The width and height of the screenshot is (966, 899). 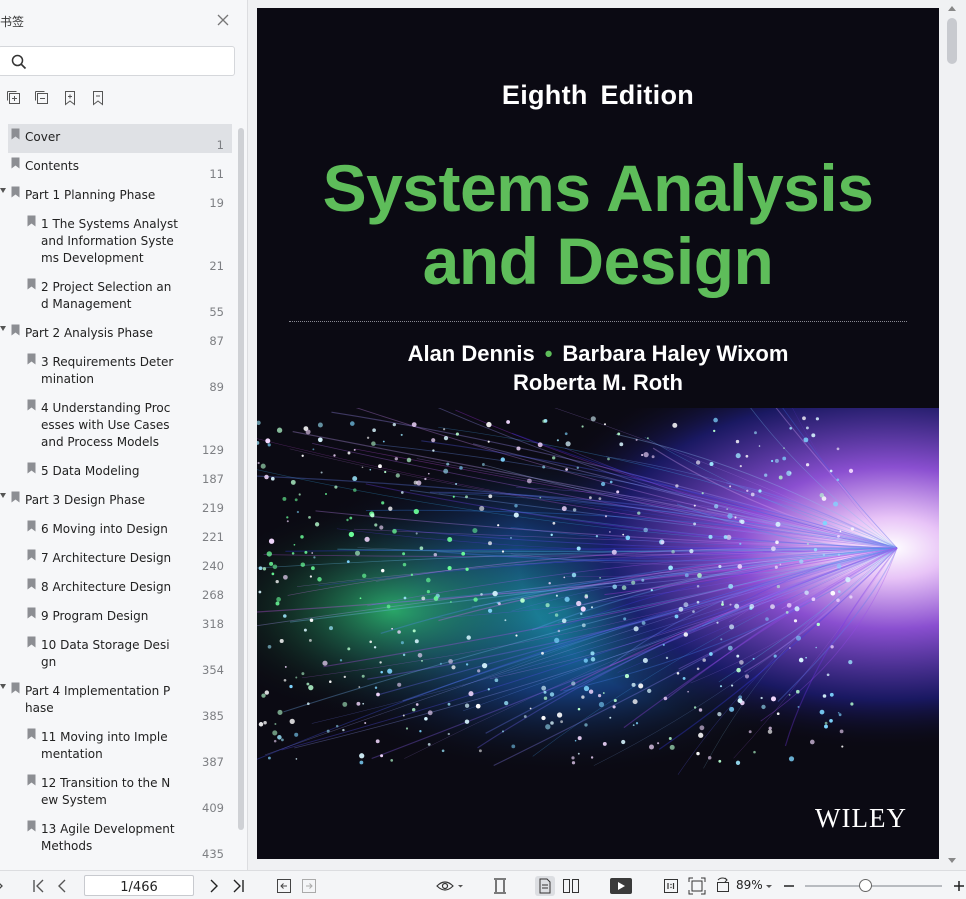 I want to click on bookmark-item: 11 Moving into Imple mentation 387, so click(x=120, y=747).